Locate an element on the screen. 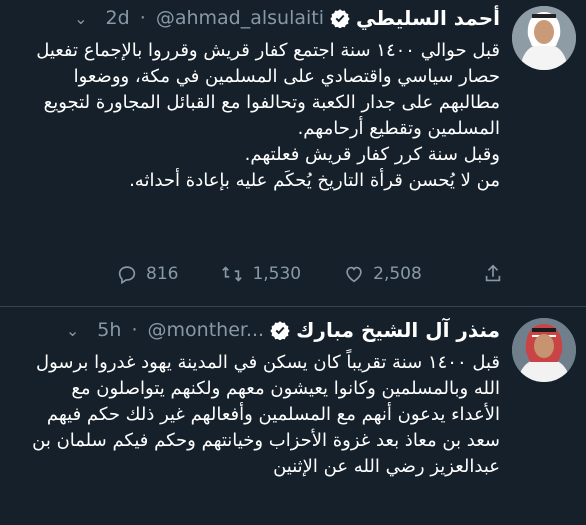  reply-icon is located at coordinates (127, 275).